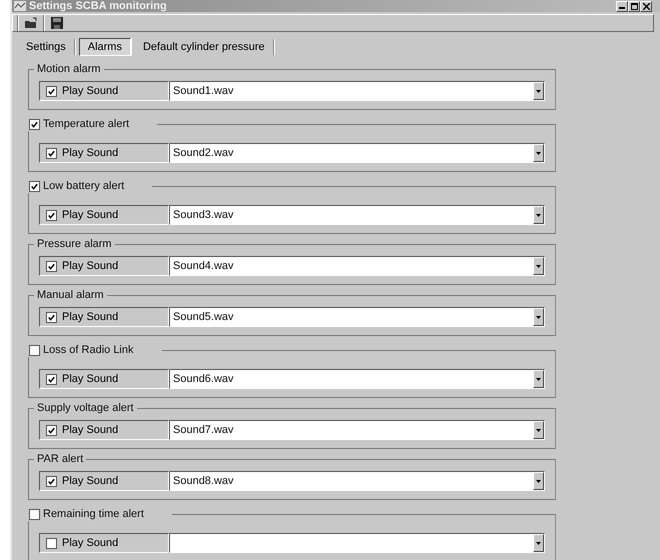 The image size is (660, 560). What do you see at coordinates (357, 317) in the screenshot?
I see `sound-dropdown: Sound5.wav` at bounding box center [357, 317].